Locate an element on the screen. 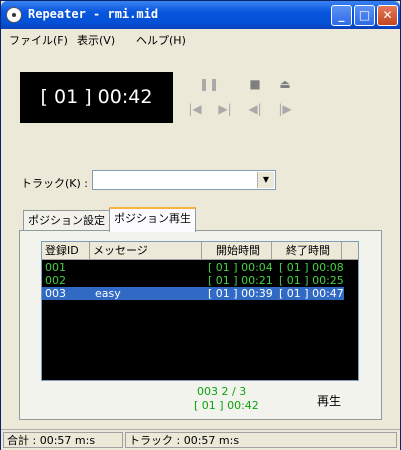 The image size is (401, 450). row-end-time: [ 01 ] 00:25 is located at coordinates (311, 280).